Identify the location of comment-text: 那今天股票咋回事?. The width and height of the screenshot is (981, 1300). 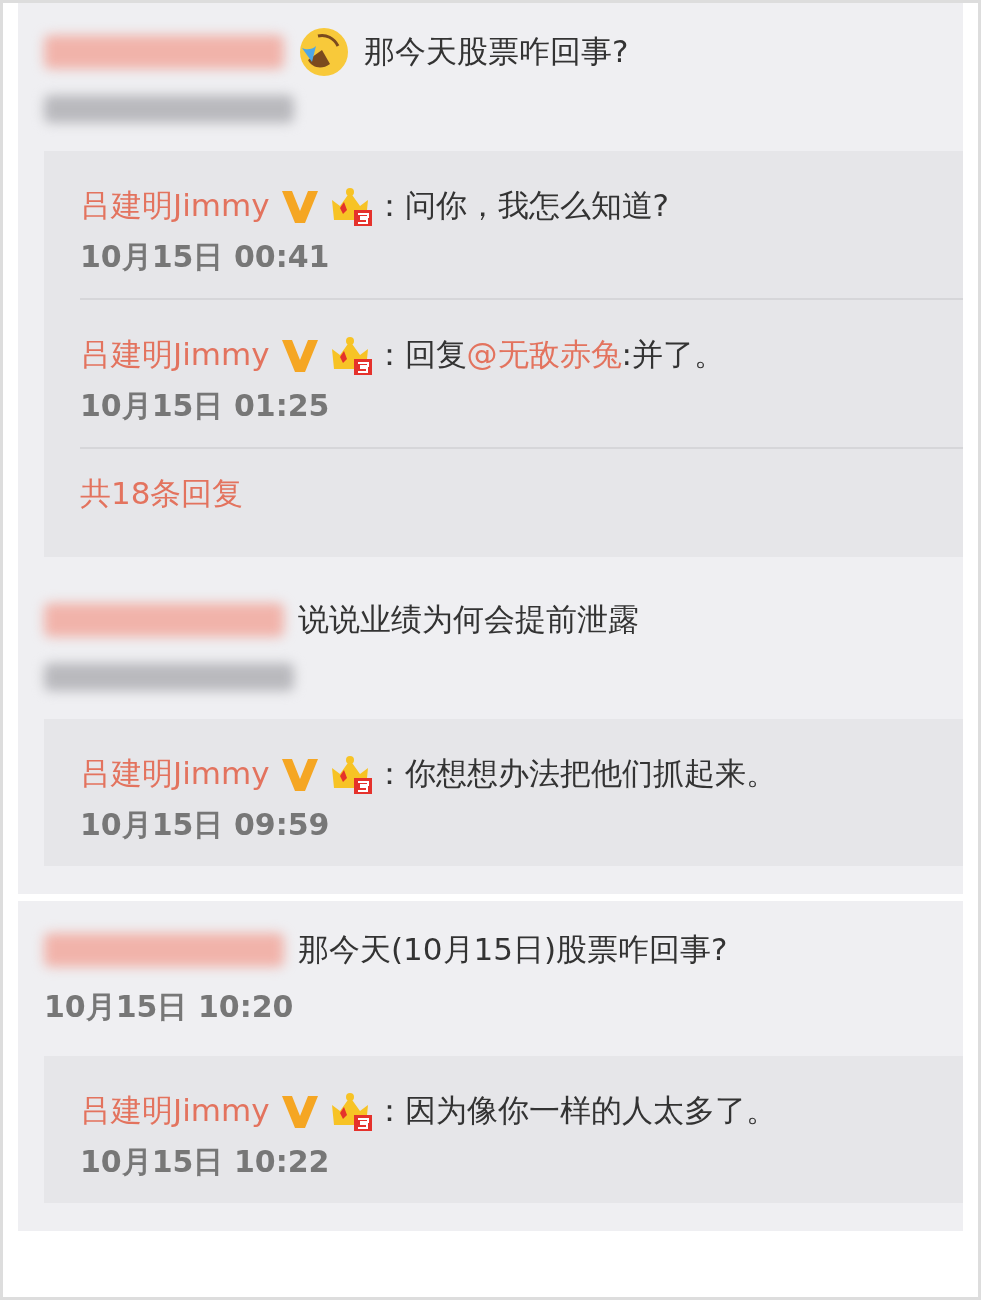
(496, 51).